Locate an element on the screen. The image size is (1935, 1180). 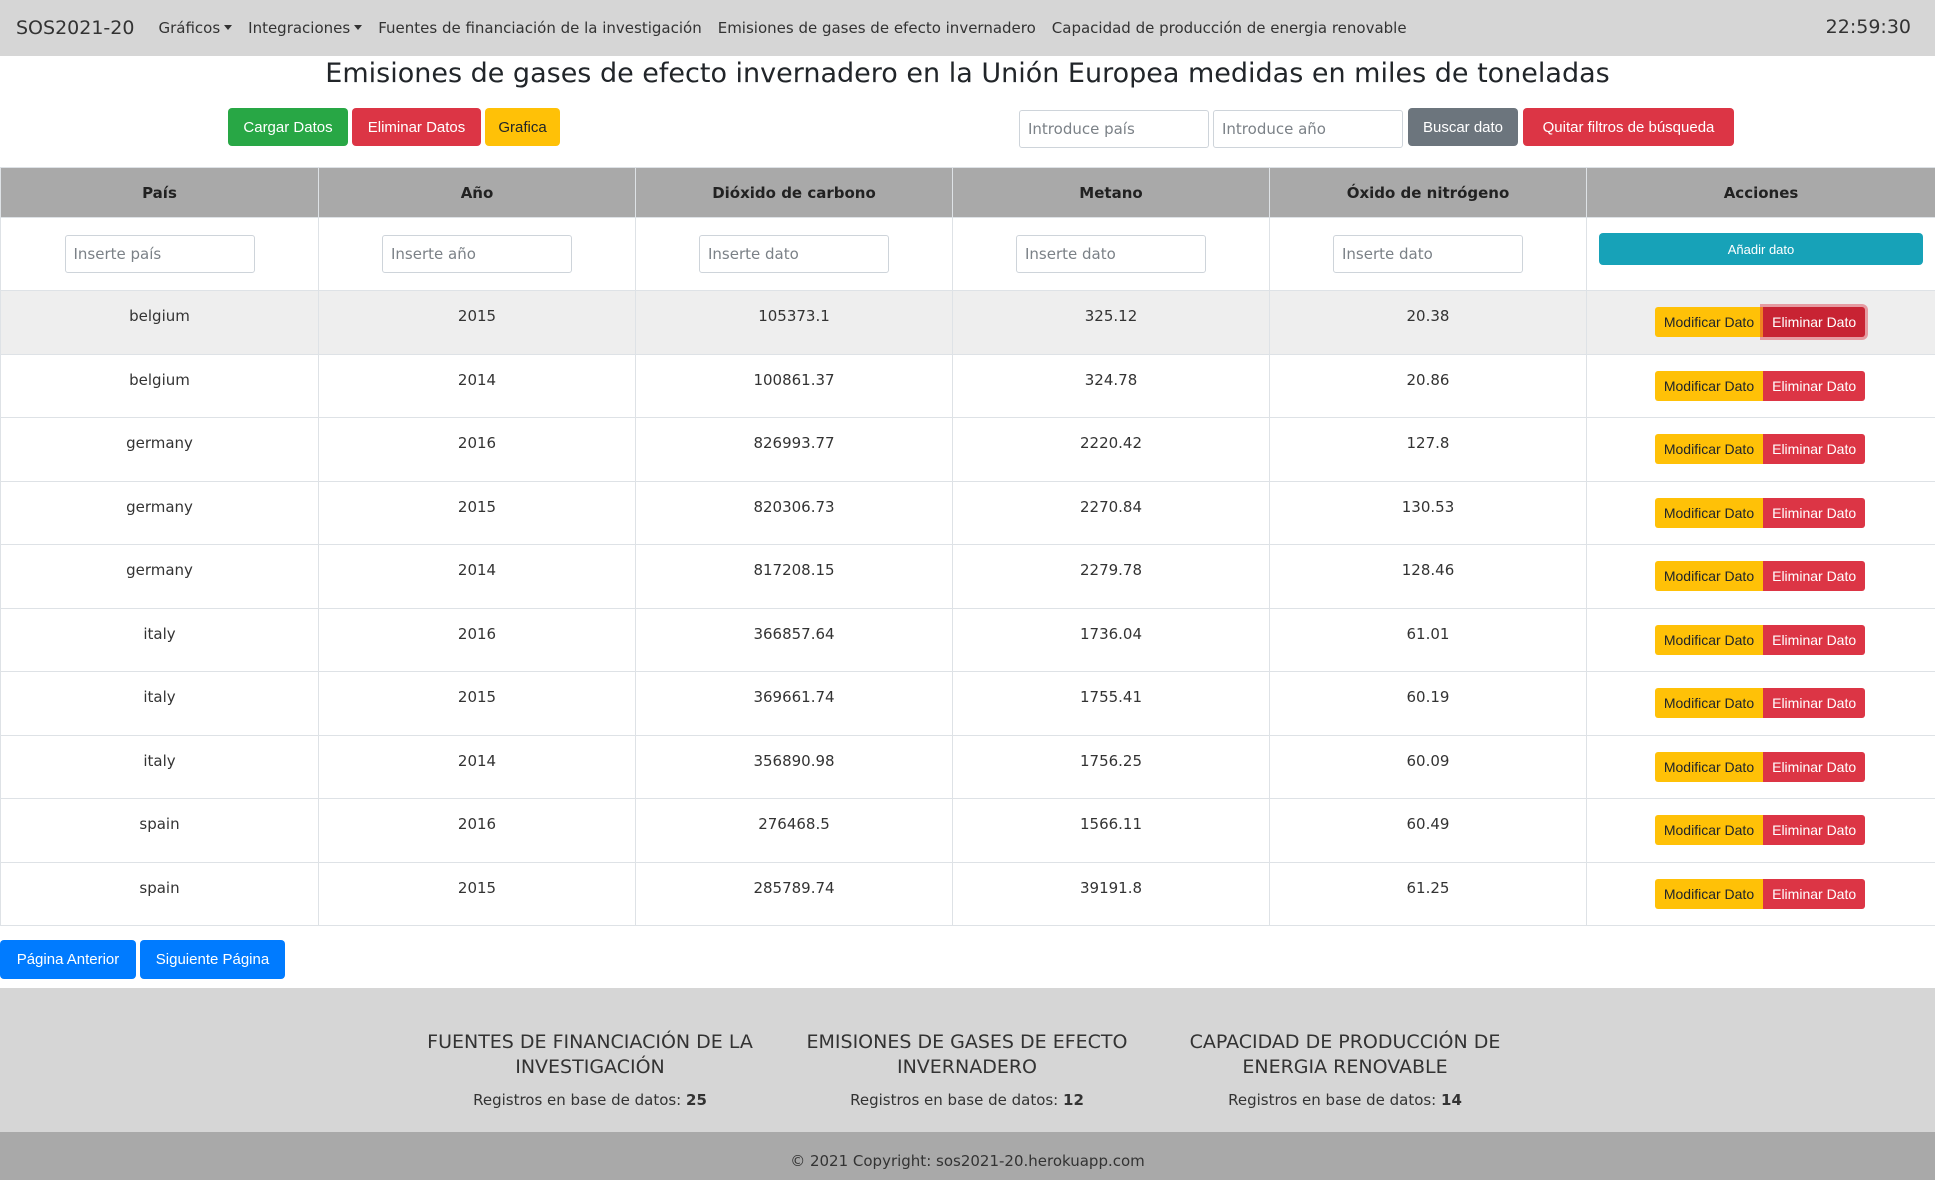
summary-count-label: Registros en base de datos: is located at coordinates (1332, 1100).